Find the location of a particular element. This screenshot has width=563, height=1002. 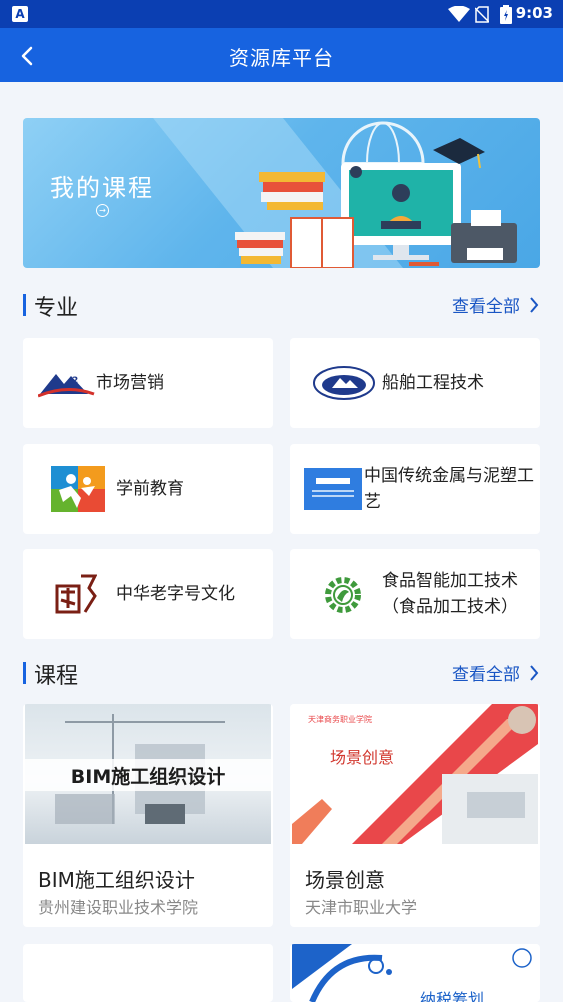

status-bar: A 9:03 is located at coordinates (281, 14).